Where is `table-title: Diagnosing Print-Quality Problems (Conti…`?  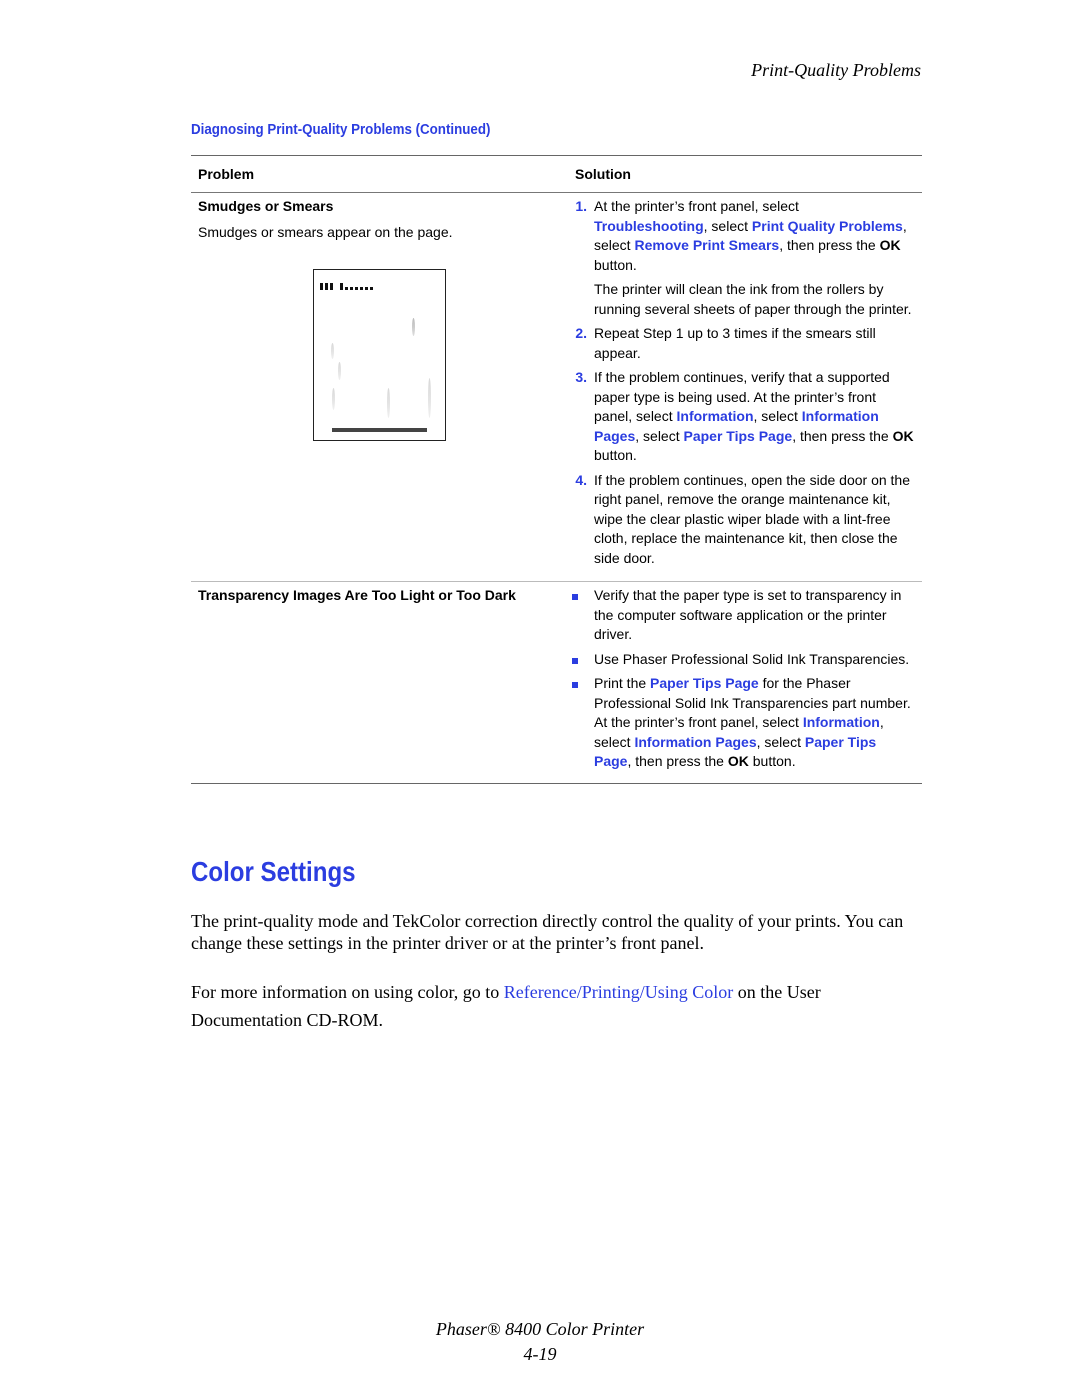 table-title: Diagnosing Print-Quality Problems (Conti… is located at coordinates (341, 130).